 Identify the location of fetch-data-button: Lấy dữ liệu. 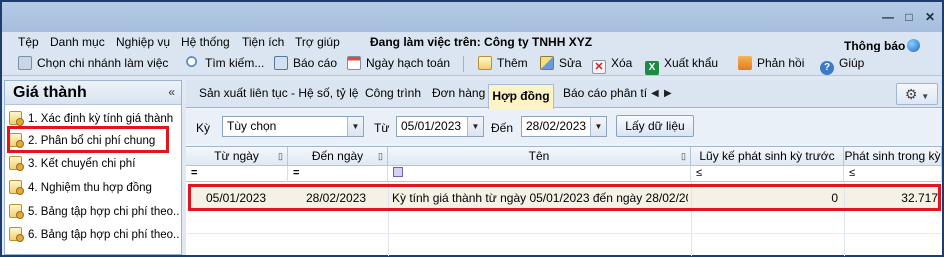
(655, 126).